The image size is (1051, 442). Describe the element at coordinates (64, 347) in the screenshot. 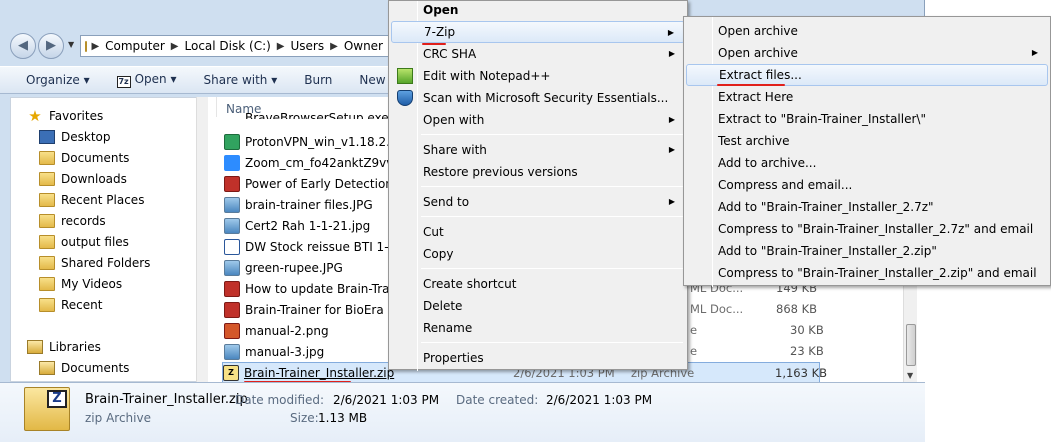

I see `nav-libraries: Libraries` at that location.